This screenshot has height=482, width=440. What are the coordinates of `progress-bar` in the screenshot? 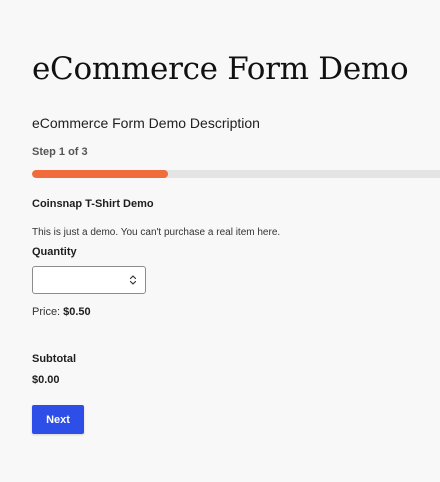 It's located at (236, 174).